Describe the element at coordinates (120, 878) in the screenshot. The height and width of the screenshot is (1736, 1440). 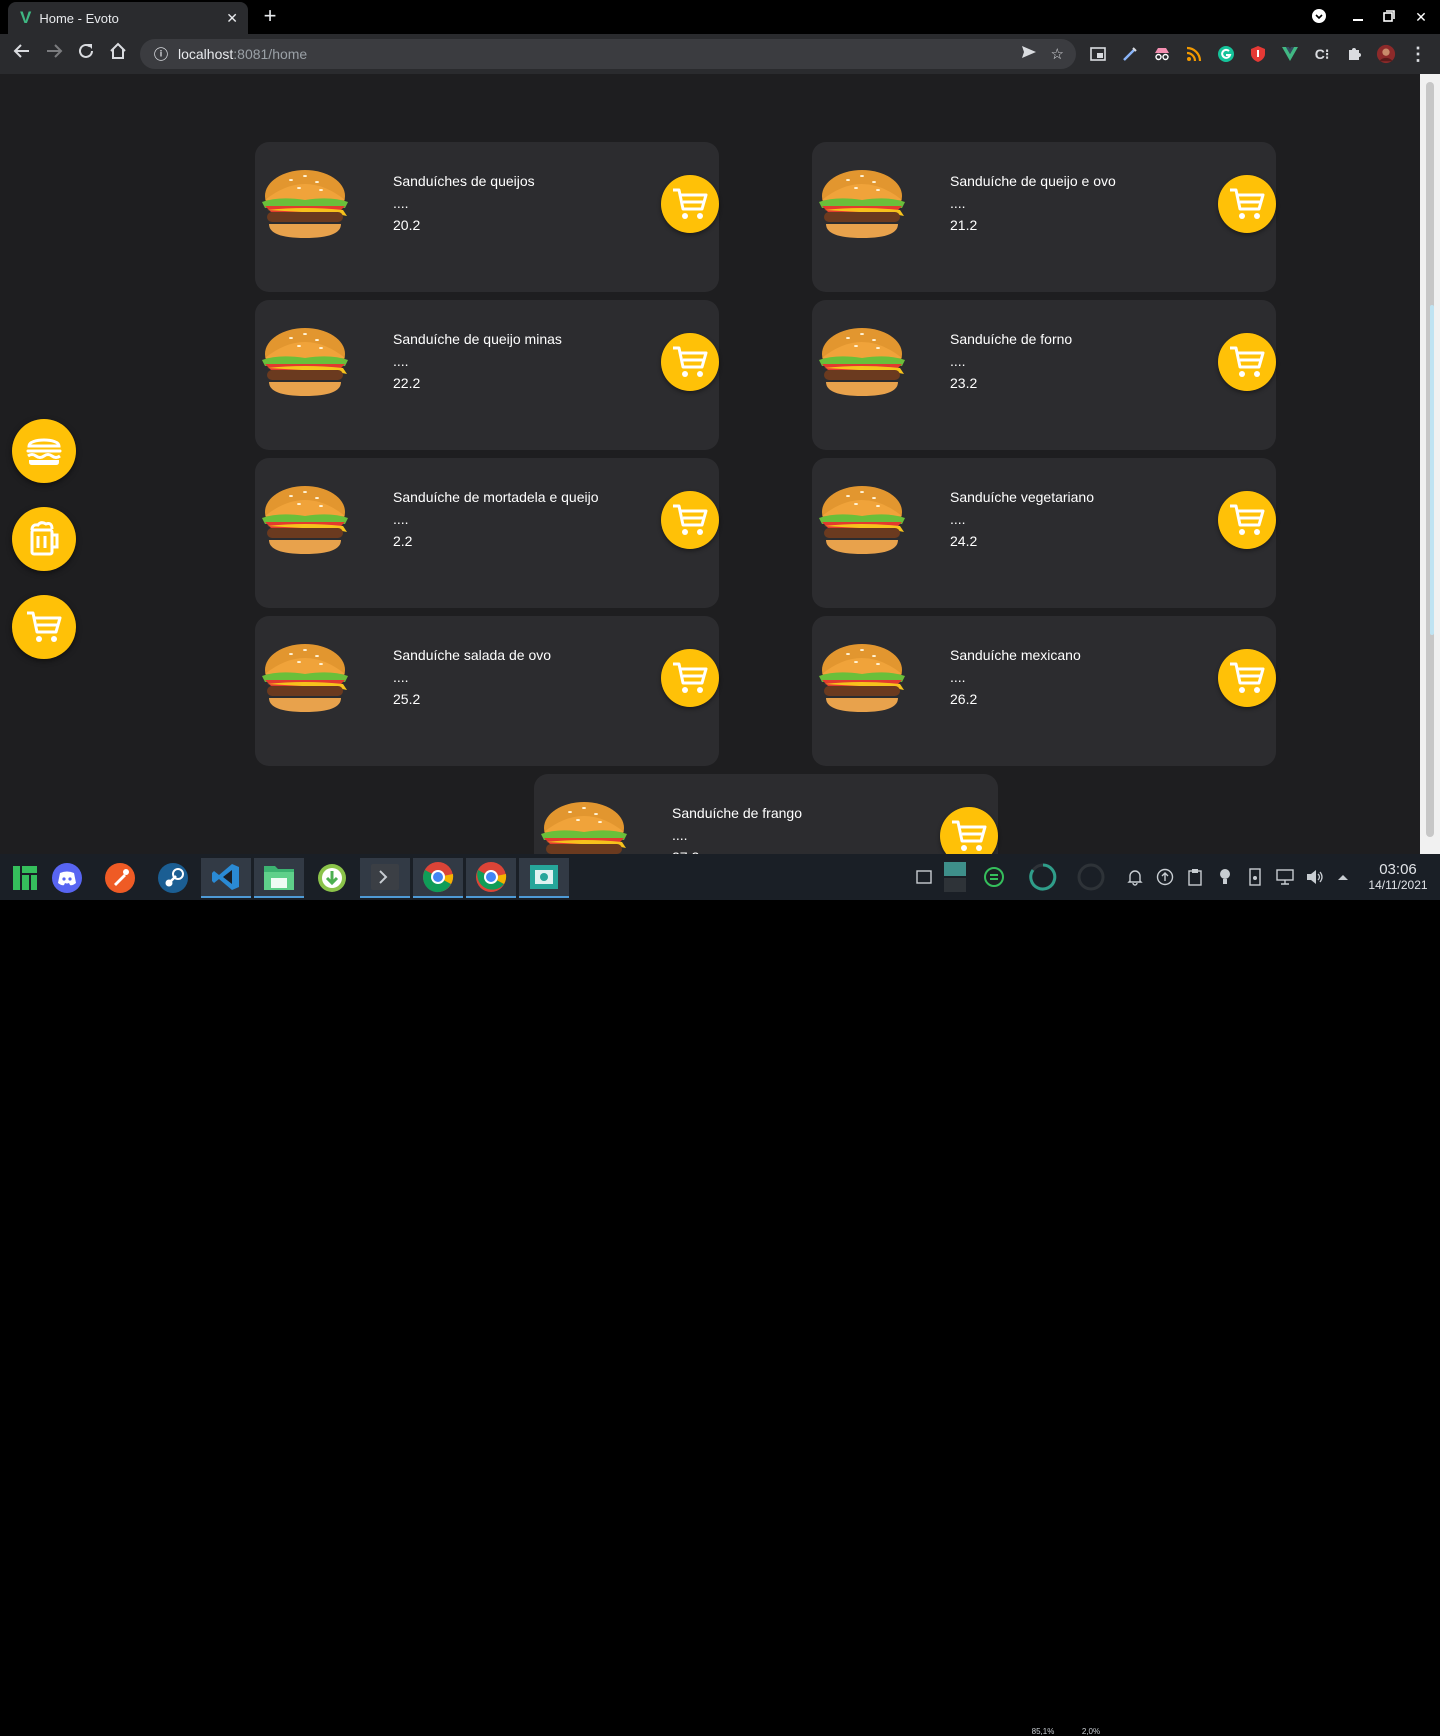
I see `postman-icon` at that location.